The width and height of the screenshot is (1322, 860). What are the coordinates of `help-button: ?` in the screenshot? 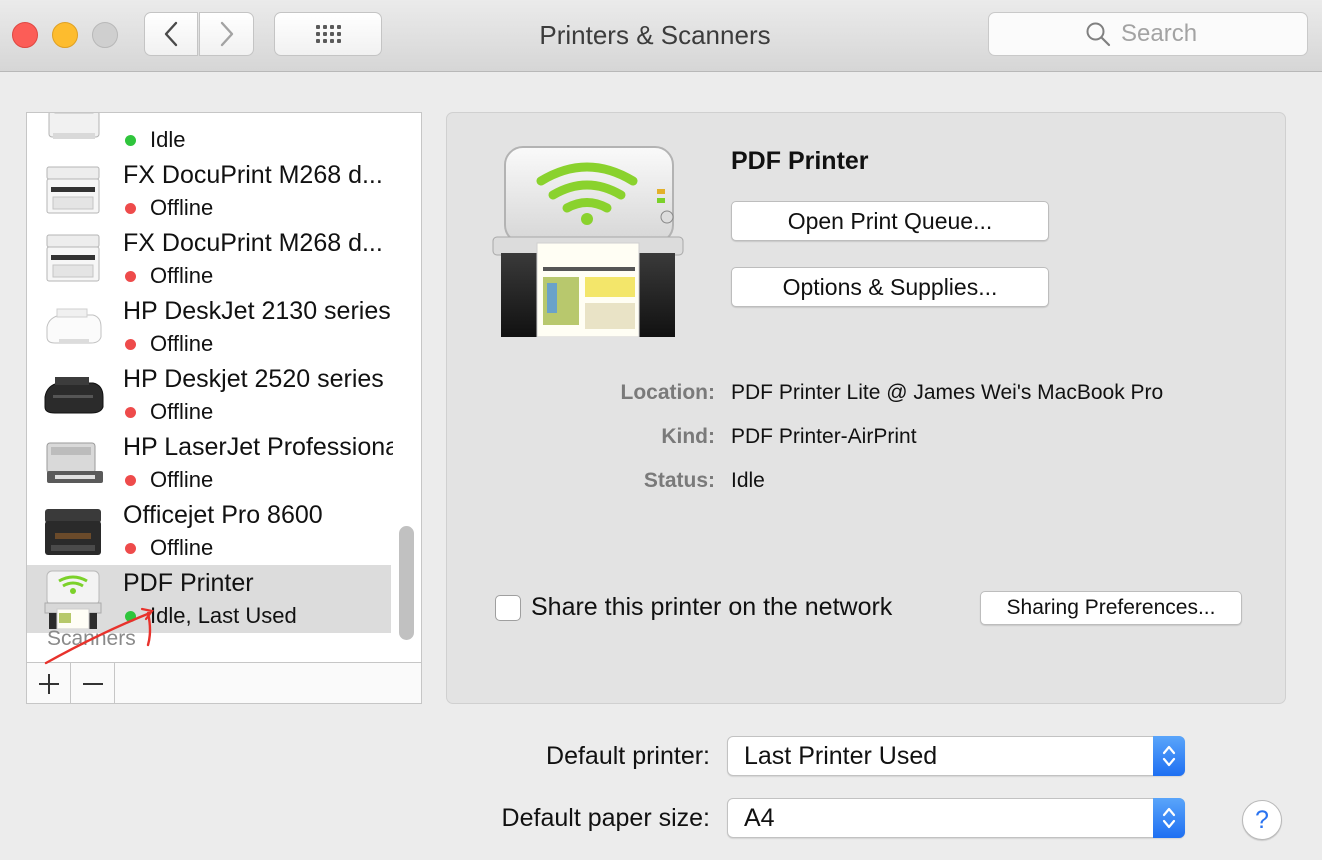 It's located at (1262, 820).